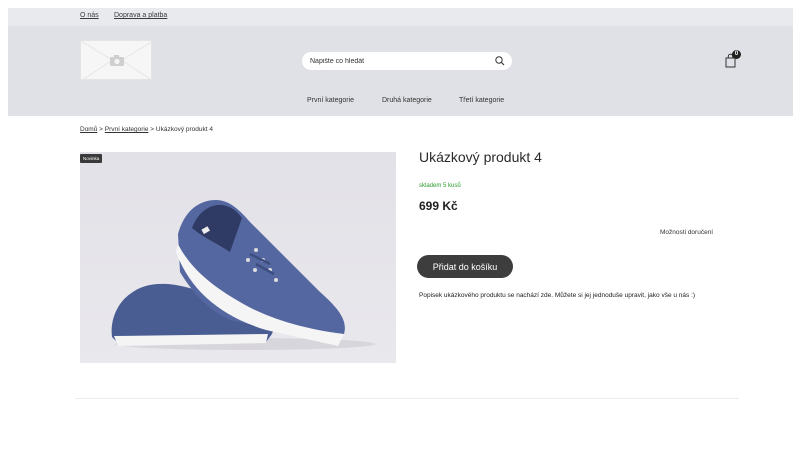 The image size is (801, 453). I want to click on cart-button: 0, so click(733, 60).